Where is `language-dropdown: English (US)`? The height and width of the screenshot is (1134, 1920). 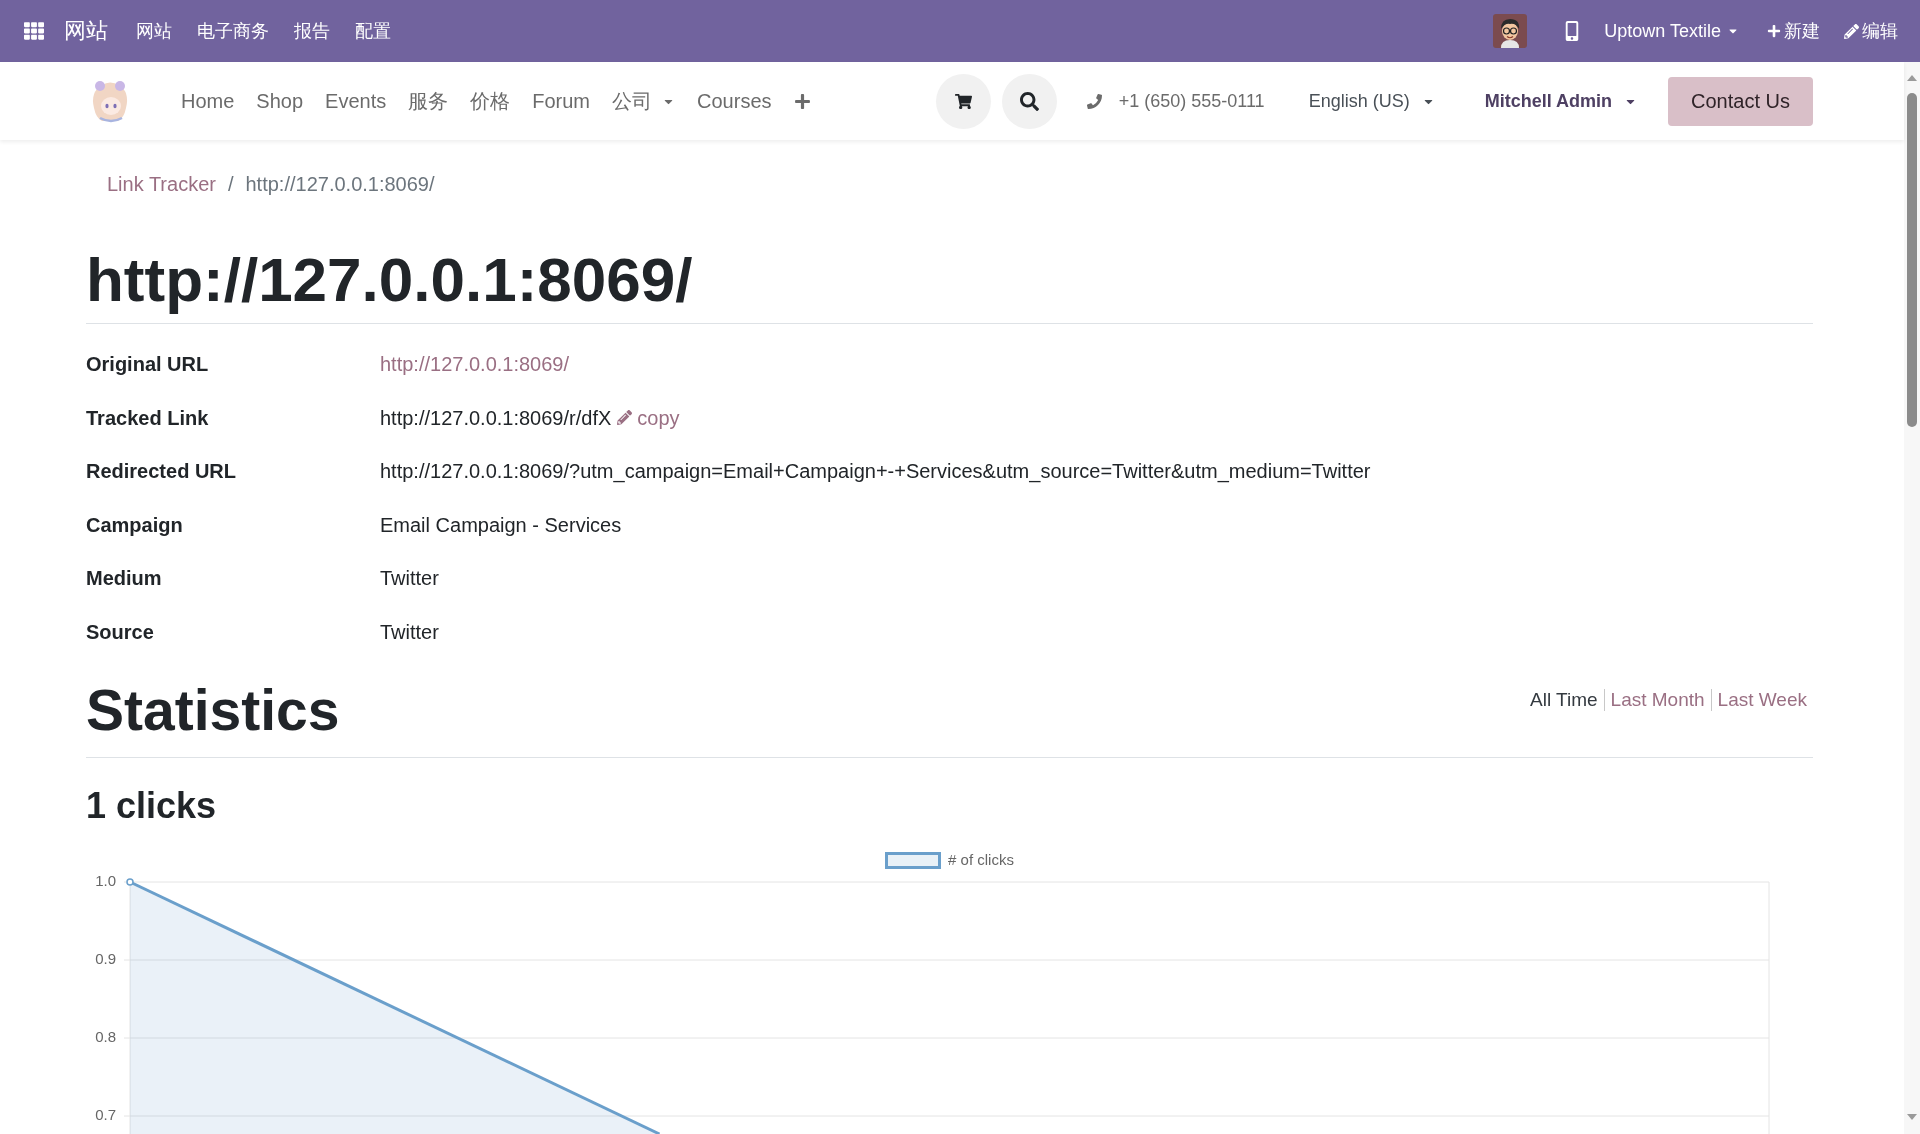
language-dropdown: English (US) is located at coordinates (1371, 101).